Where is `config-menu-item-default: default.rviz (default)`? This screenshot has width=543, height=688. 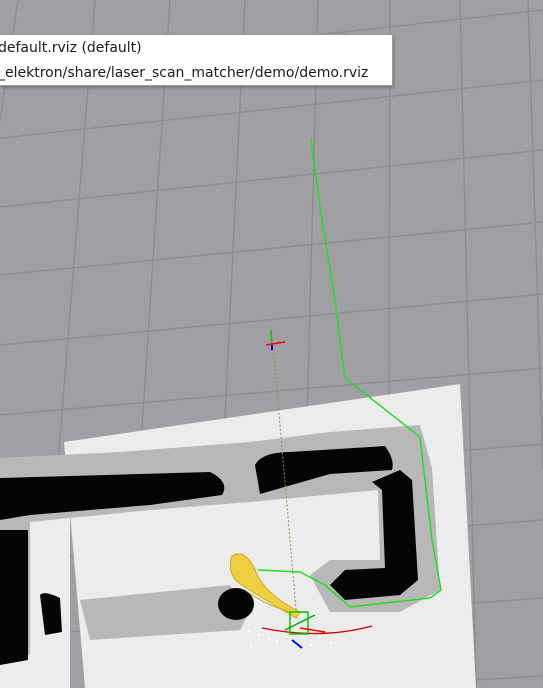 config-menu-item-default: default.rviz (default) is located at coordinates (196, 48).